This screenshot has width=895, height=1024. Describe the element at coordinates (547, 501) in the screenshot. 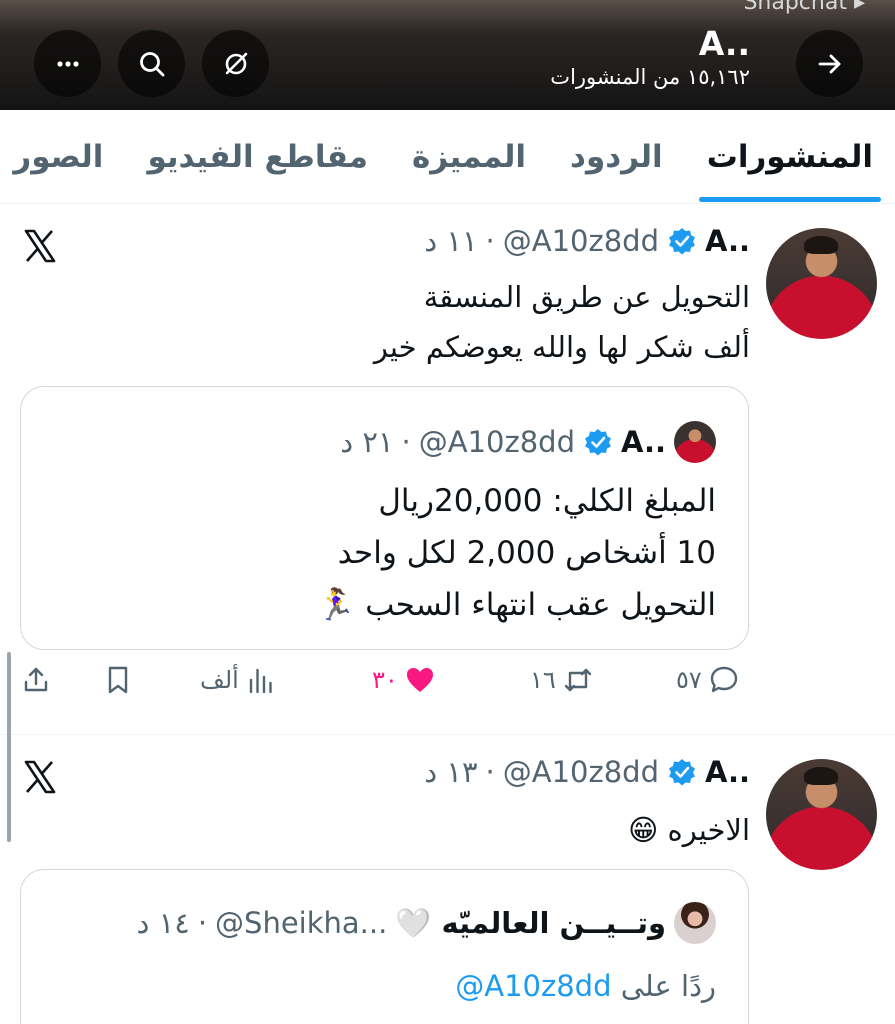

I see `quote-text-line: المبلغ الكلي: 20,000ريال` at that location.